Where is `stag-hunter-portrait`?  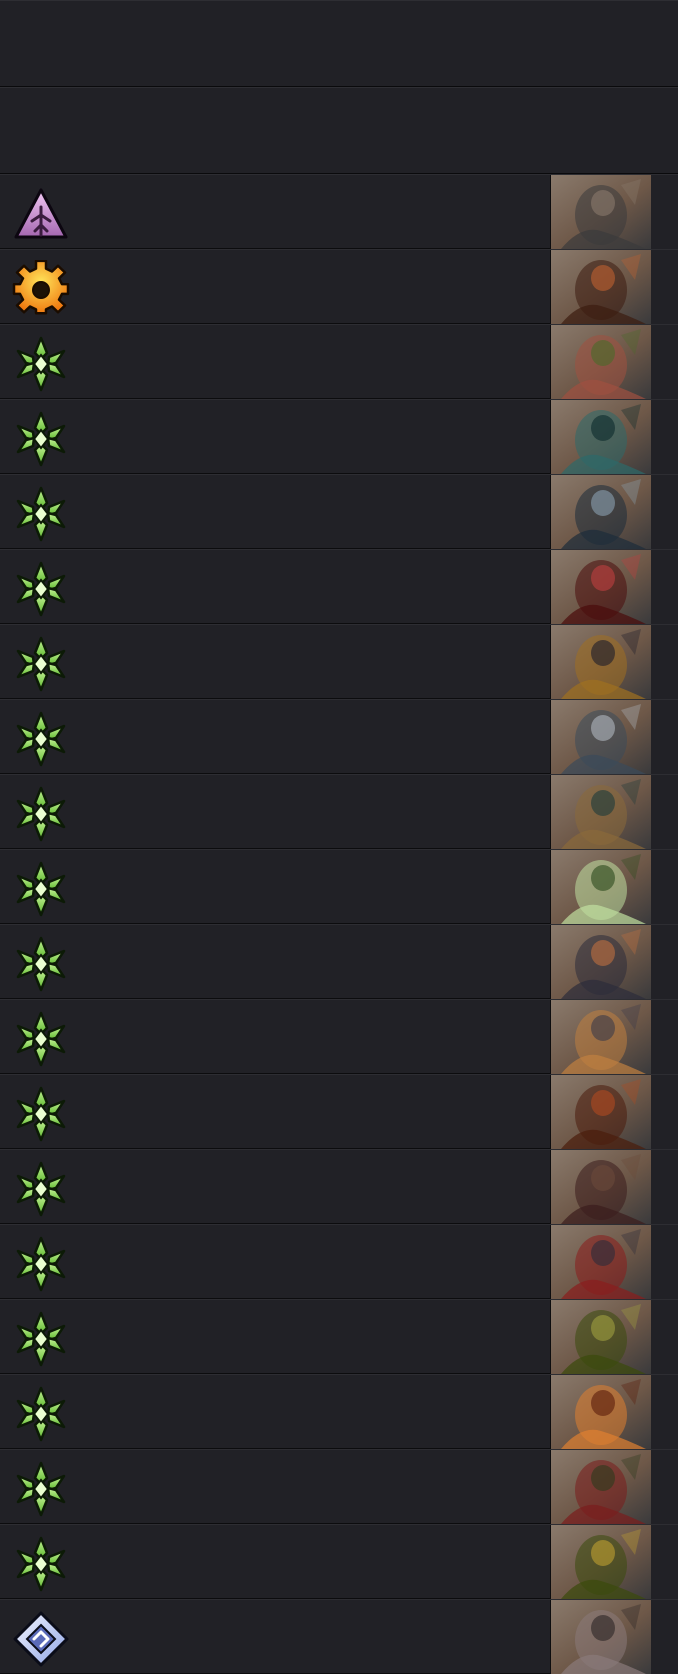
stag-hunter-portrait is located at coordinates (601, 887).